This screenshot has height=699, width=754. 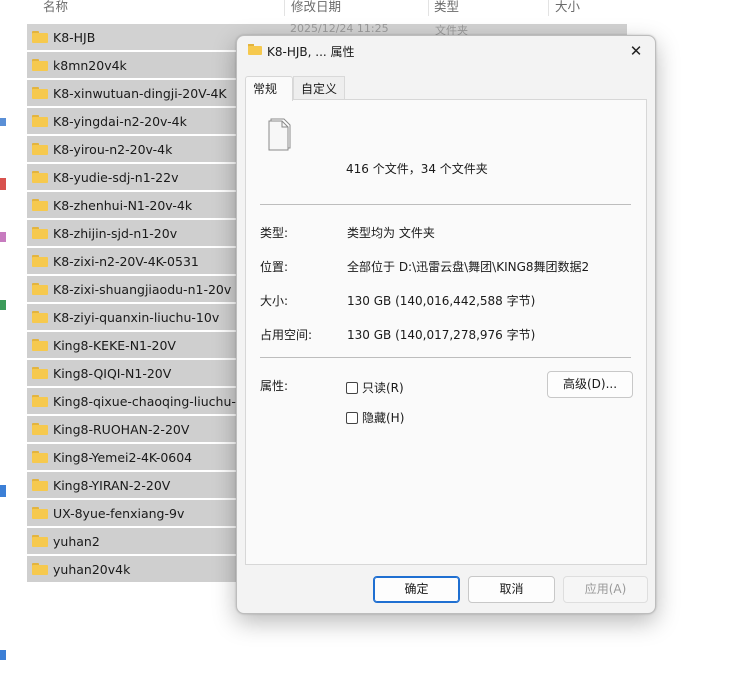 What do you see at coordinates (446, 7) in the screenshot?
I see `column-header-type: 类型` at bounding box center [446, 7].